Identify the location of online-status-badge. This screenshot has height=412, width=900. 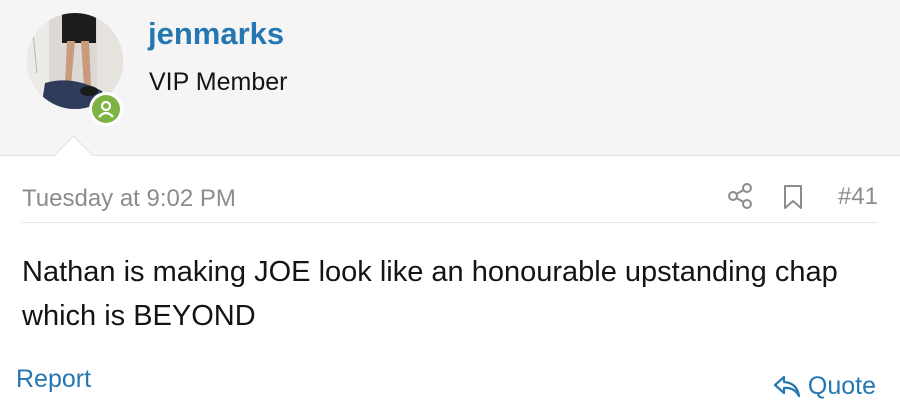
(106, 109).